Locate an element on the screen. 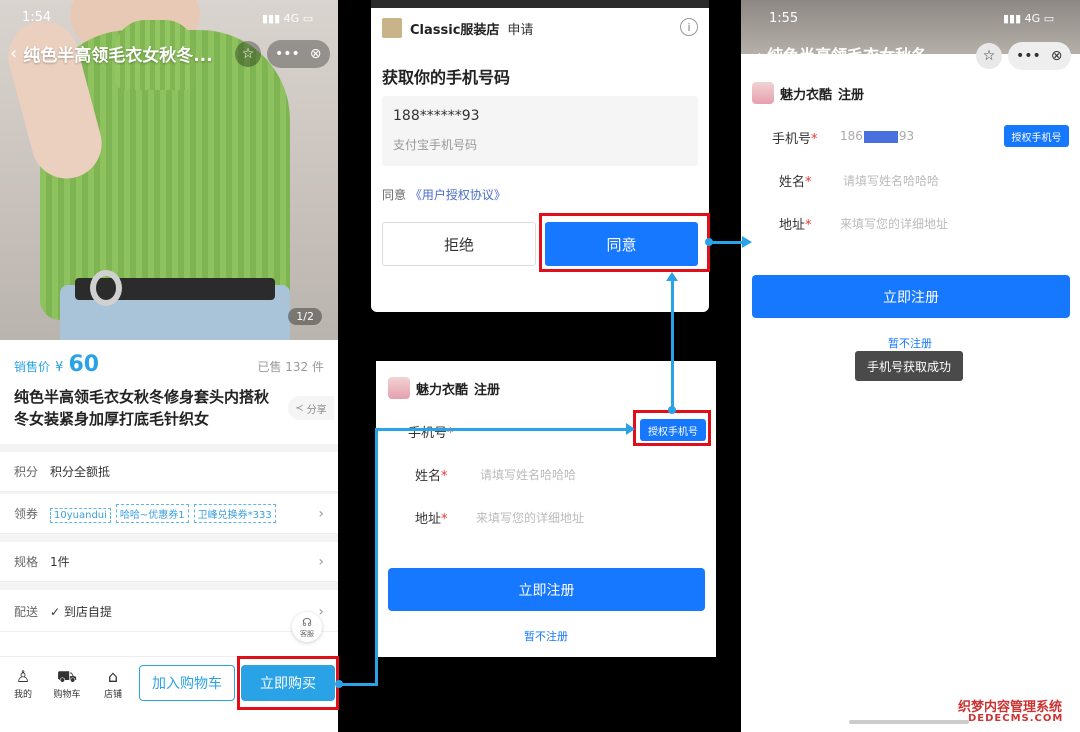 This screenshot has height=732, width=1080. phone-description: 支付宝手机号码 is located at coordinates (435, 145).